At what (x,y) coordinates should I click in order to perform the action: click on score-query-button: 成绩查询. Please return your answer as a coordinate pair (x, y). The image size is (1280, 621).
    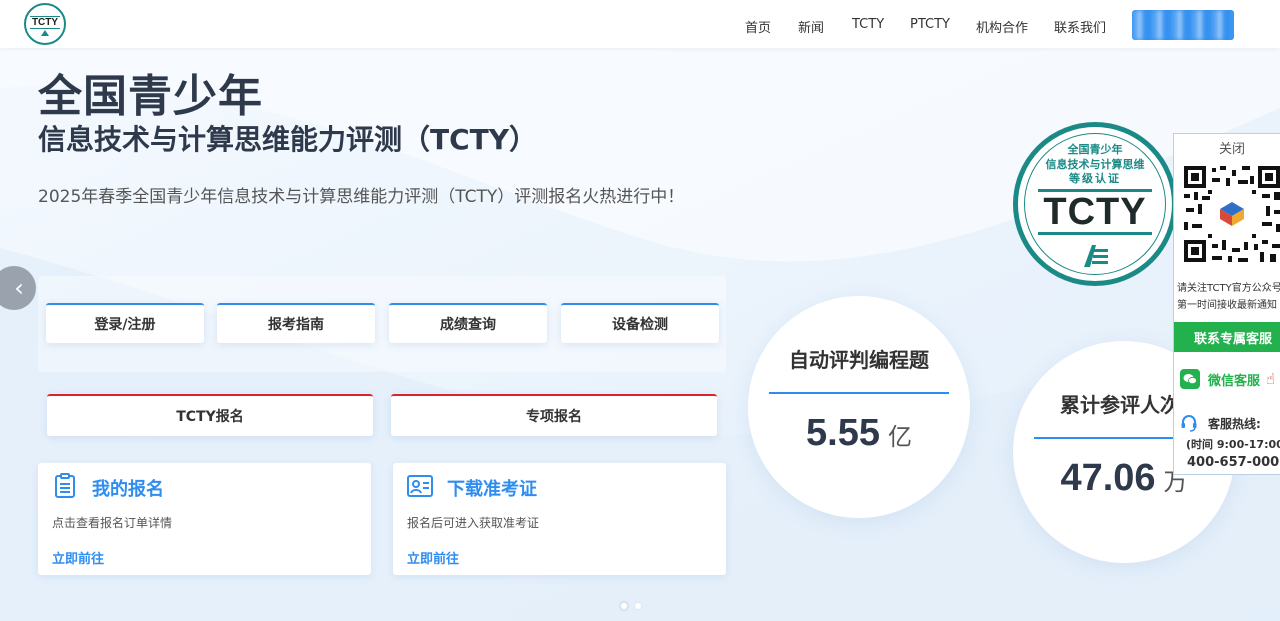
    Looking at the image, I should click on (468, 323).